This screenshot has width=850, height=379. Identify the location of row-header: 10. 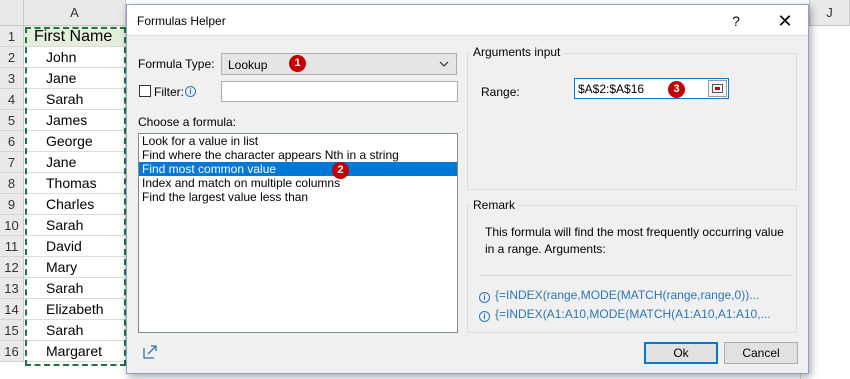
(12, 225).